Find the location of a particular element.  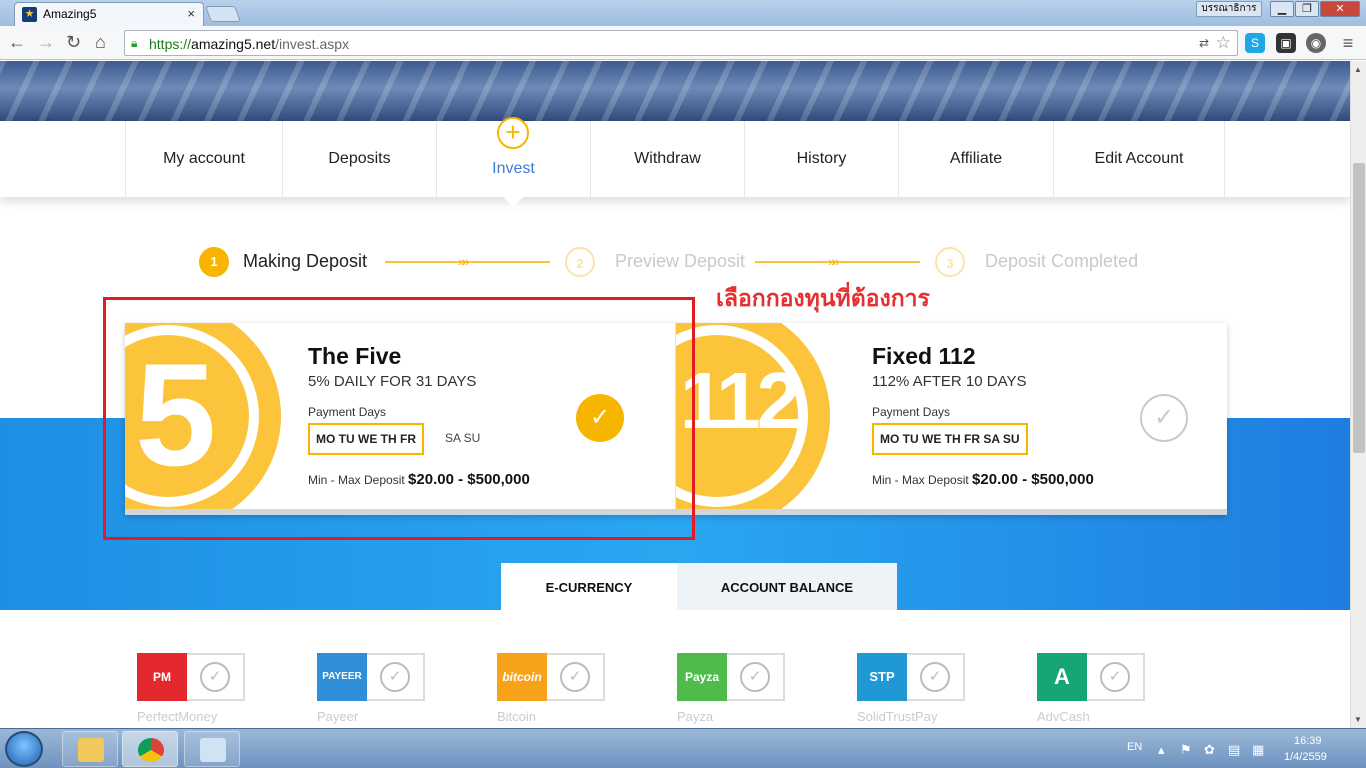

payment-method-payza: Payza ✓ is located at coordinates (731, 677).